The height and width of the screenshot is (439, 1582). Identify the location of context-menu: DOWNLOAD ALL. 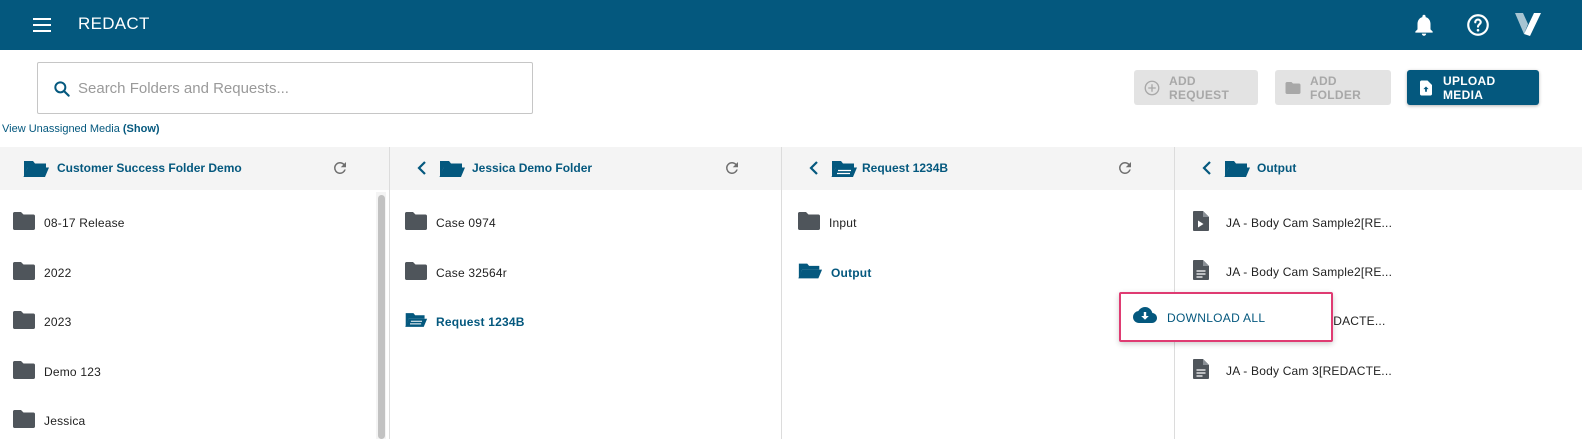
(1226, 317).